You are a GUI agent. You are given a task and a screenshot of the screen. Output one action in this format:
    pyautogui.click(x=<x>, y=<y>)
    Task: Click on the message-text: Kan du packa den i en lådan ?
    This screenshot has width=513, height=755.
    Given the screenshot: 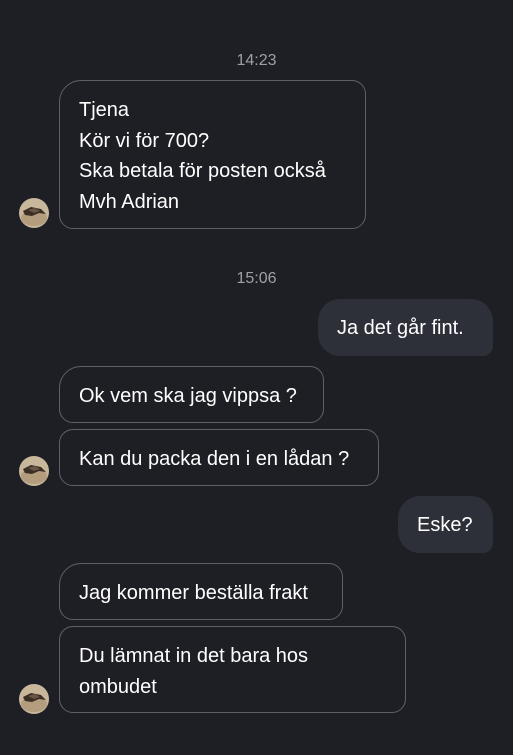 What is the action you would take?
    pyautogui.click(x=214, y=459)
    